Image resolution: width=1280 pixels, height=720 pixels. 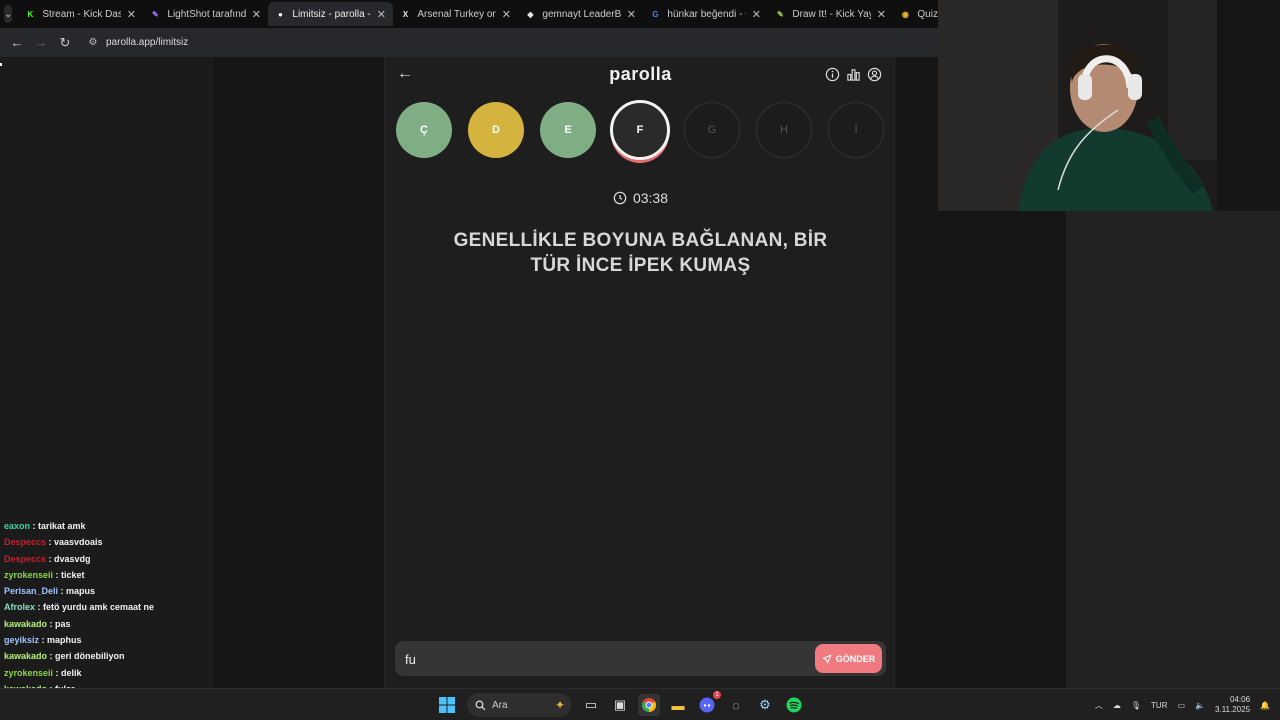 I want to click on letter-progress: ÇDEFGHİ, so click(x=640, y=130).